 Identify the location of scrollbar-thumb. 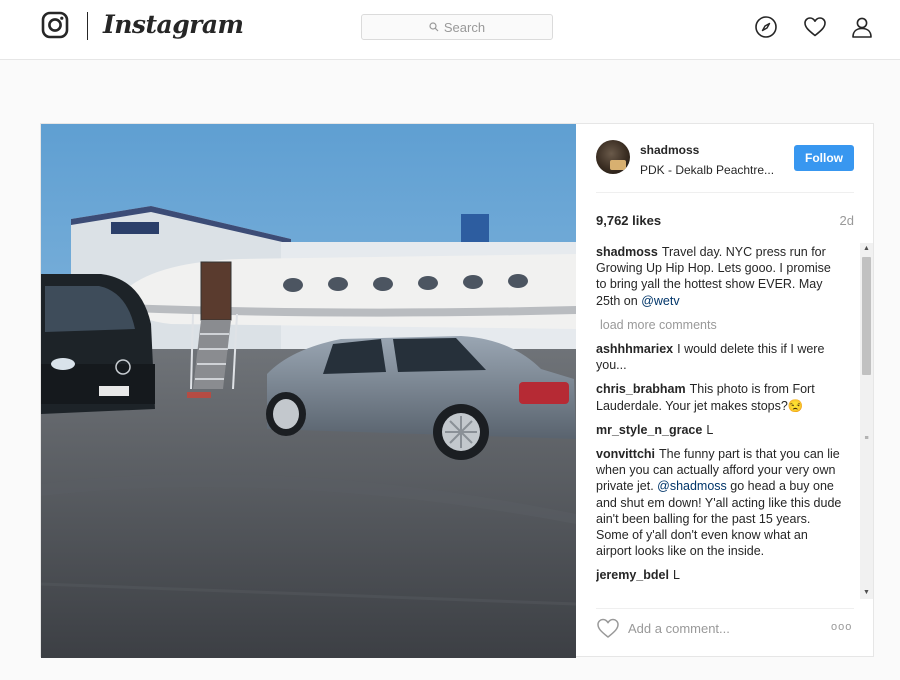
(866, 316).